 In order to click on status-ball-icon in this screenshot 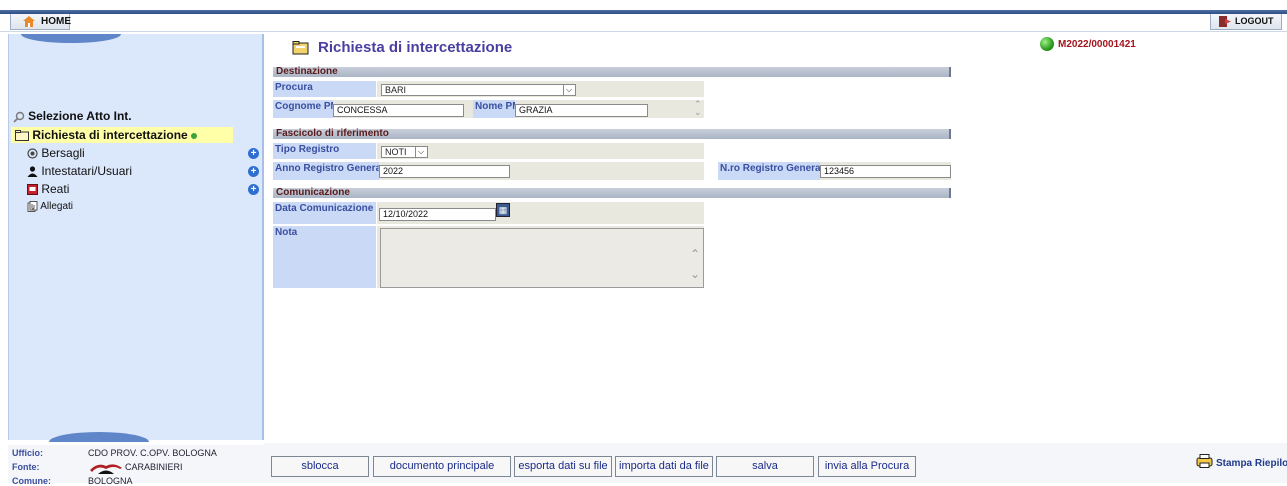, I will do `click(1047, 44)`.